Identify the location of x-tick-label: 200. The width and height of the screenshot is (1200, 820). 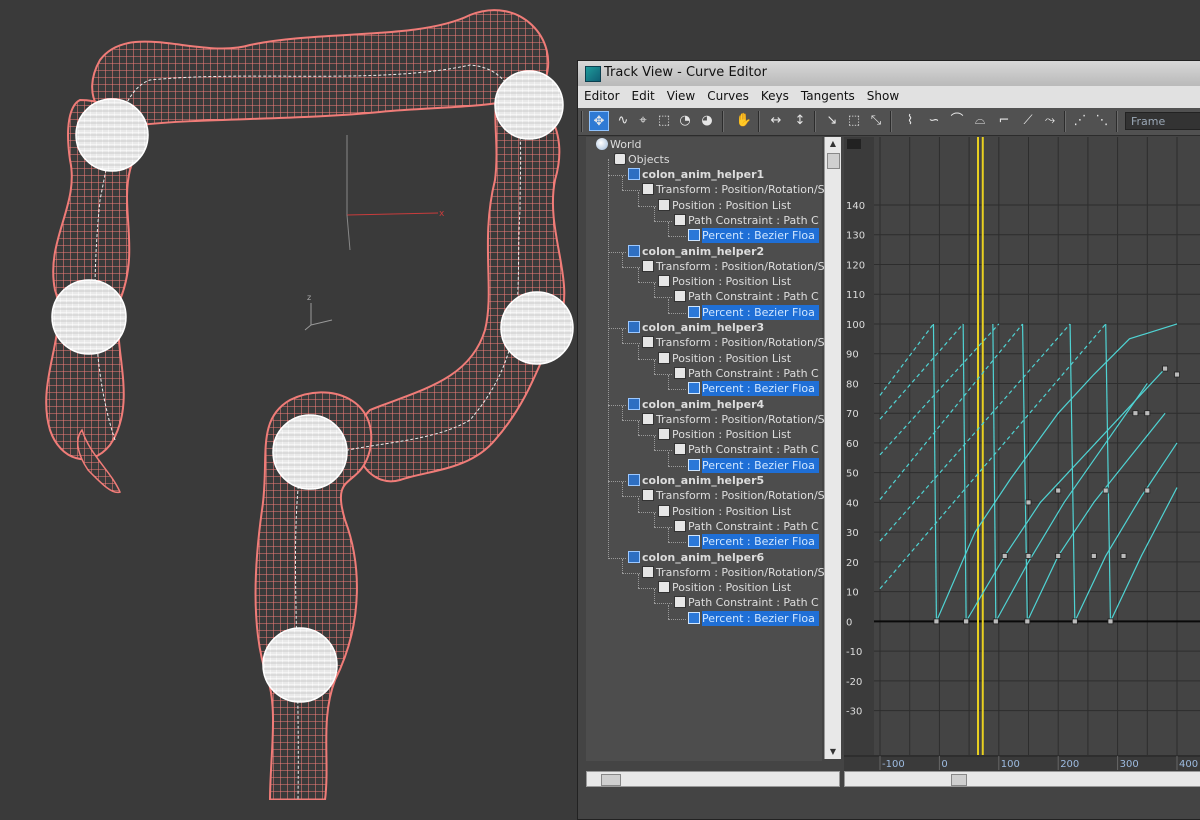
(1069, 764).